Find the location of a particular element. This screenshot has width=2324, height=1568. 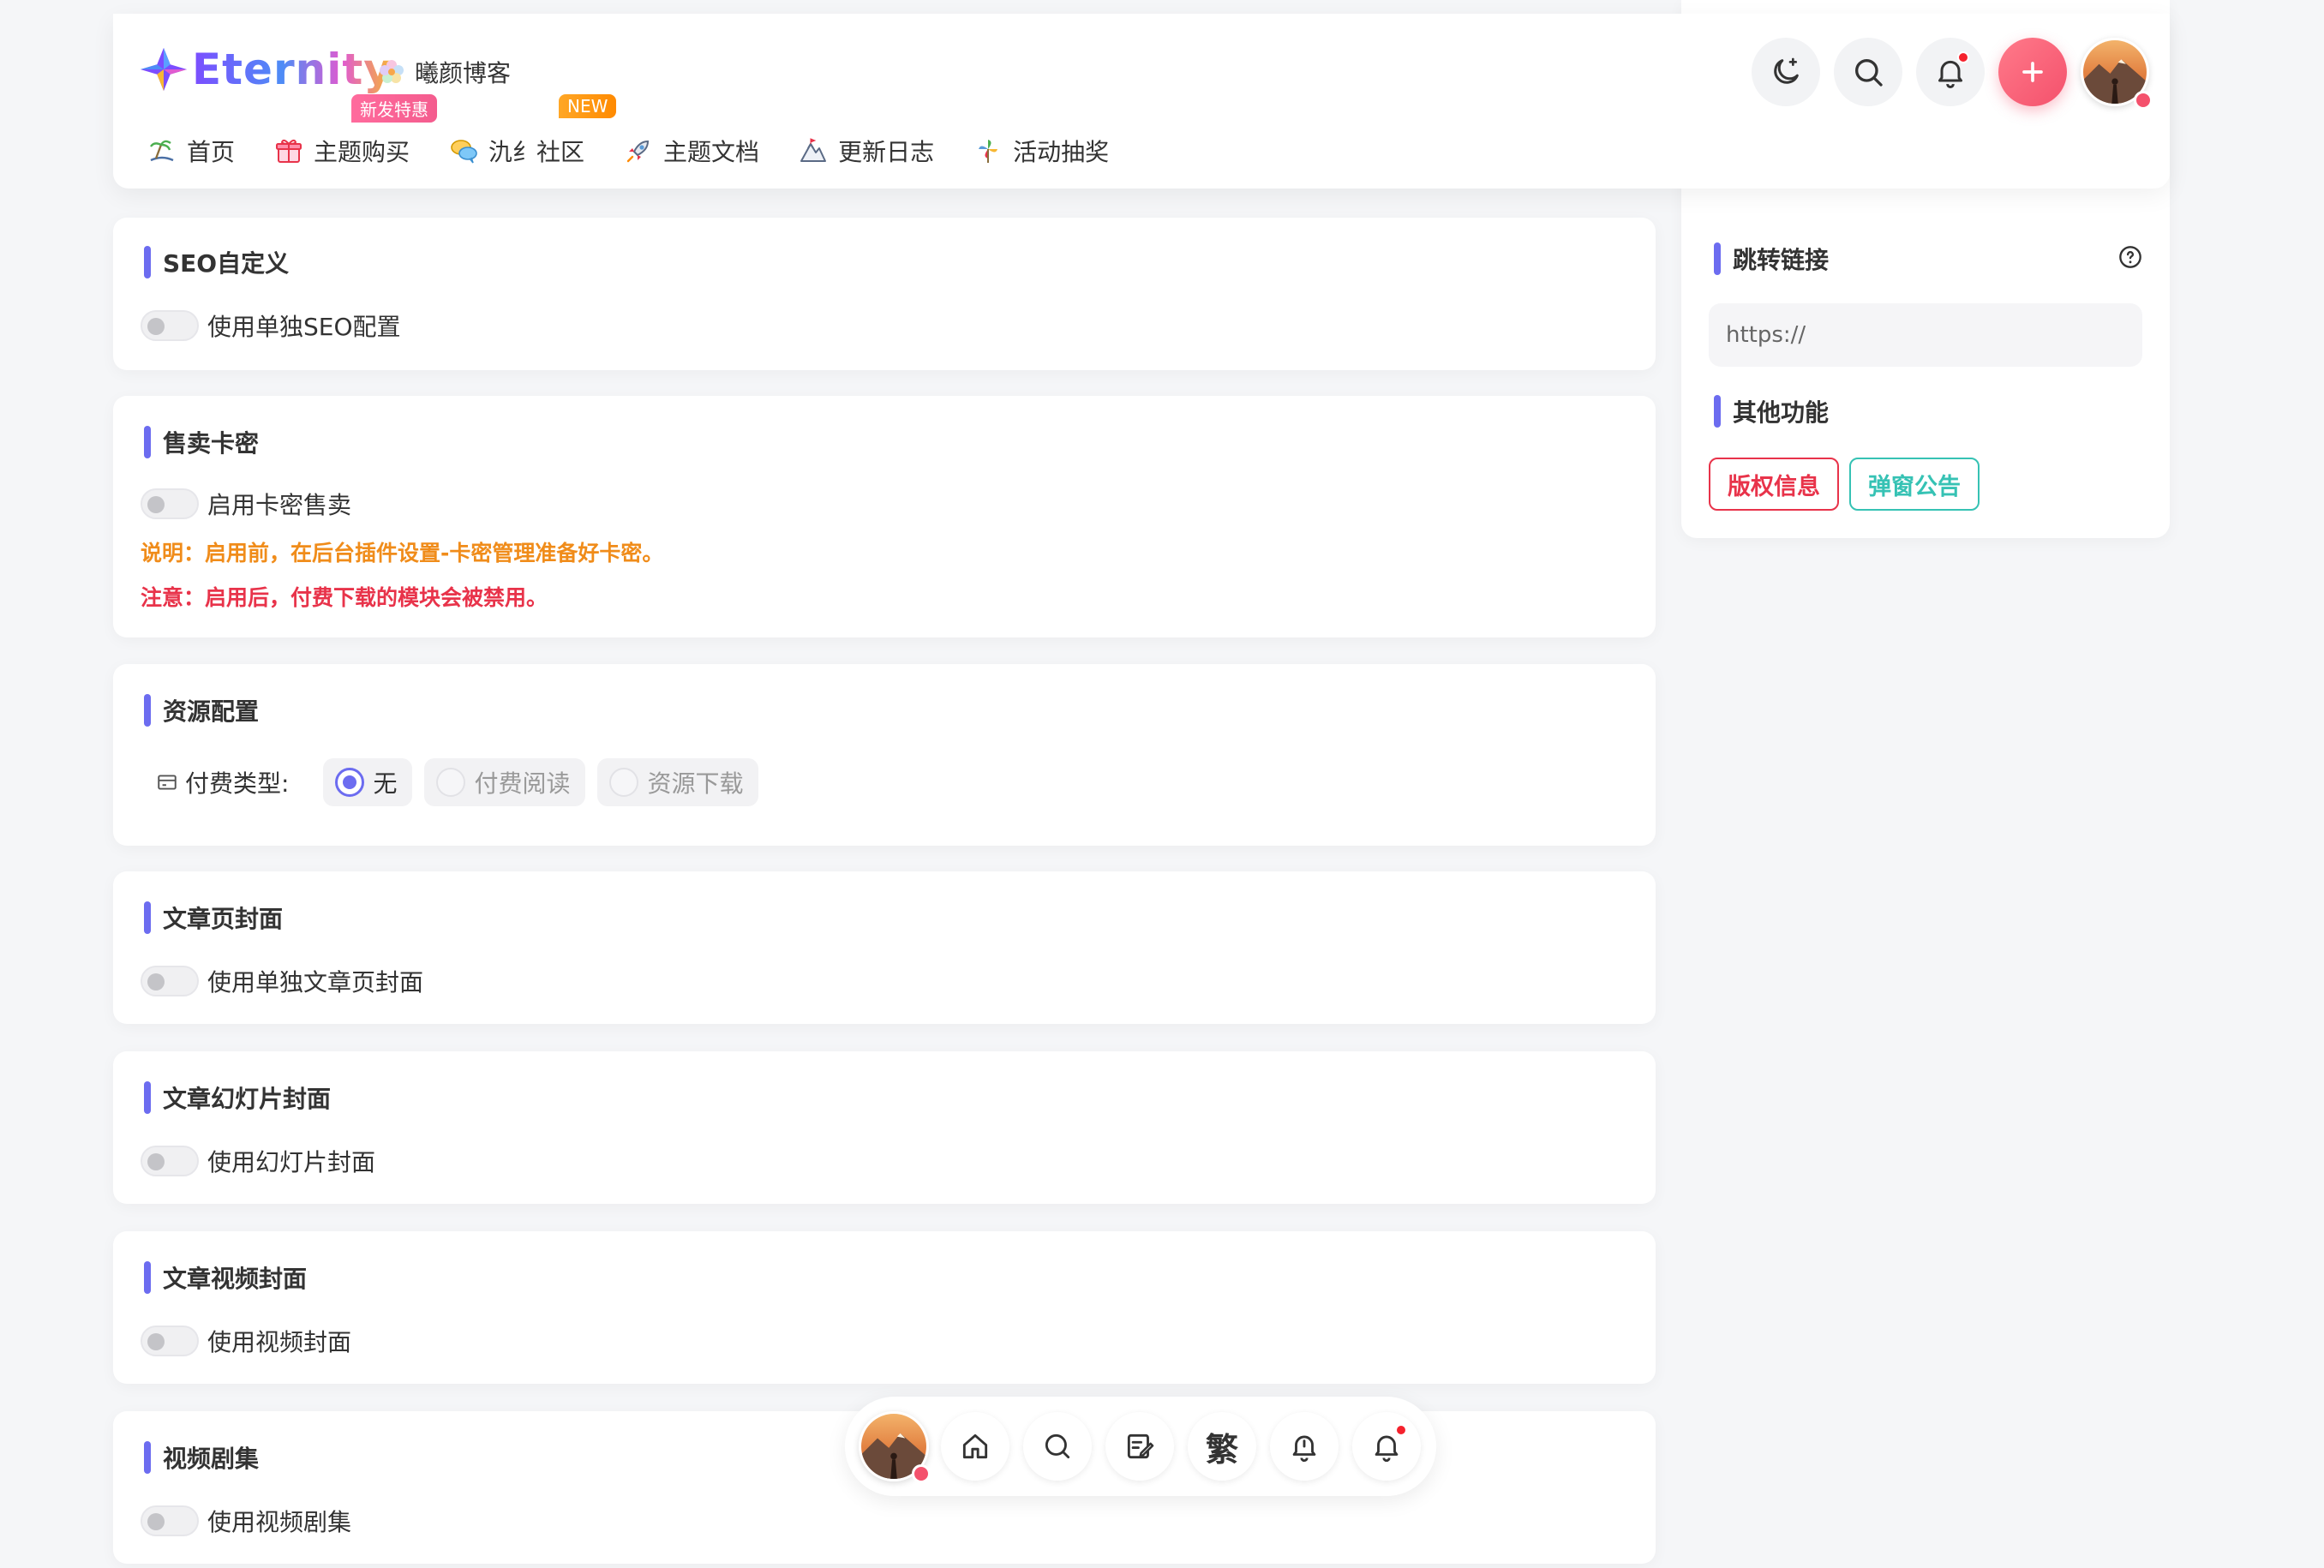

card-key-note-info: 说明：启用前，在后台插件设置-卡密管理准备好卡密。 is located at coordinates (403, 553).